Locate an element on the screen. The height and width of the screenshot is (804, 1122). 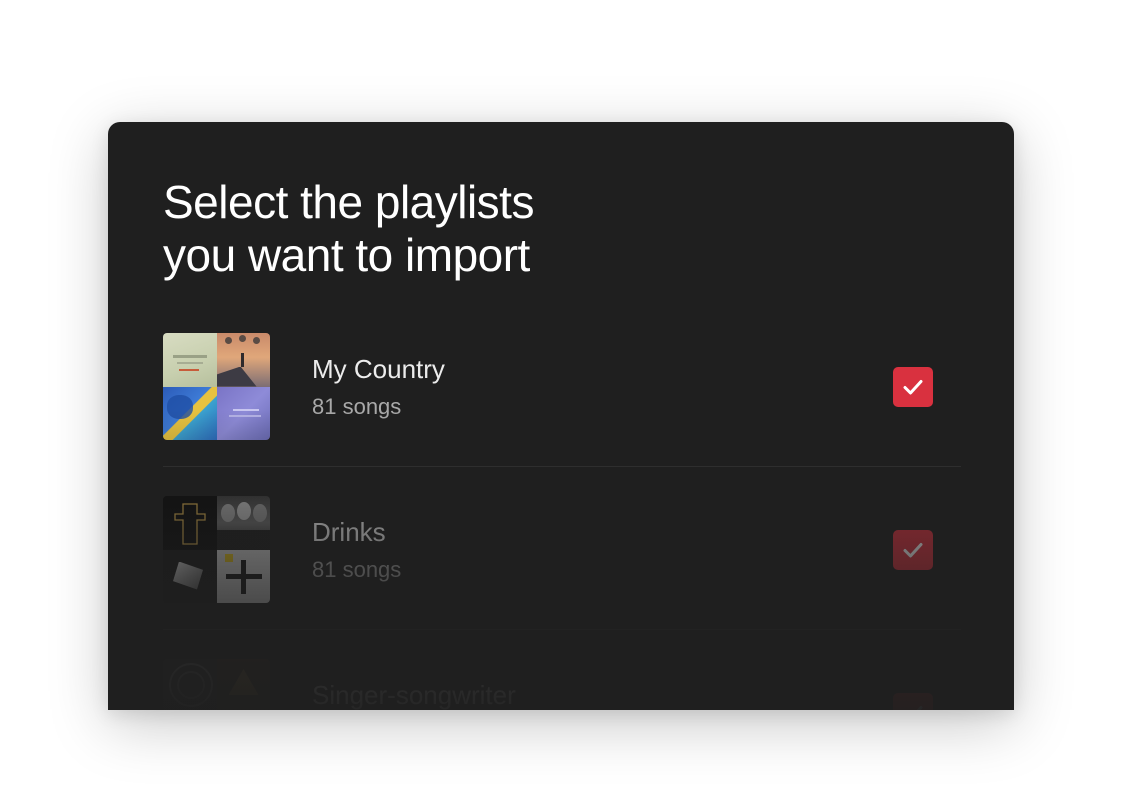
dialog-title: Select the playlists you want to import is located at coordinates (423, 229).